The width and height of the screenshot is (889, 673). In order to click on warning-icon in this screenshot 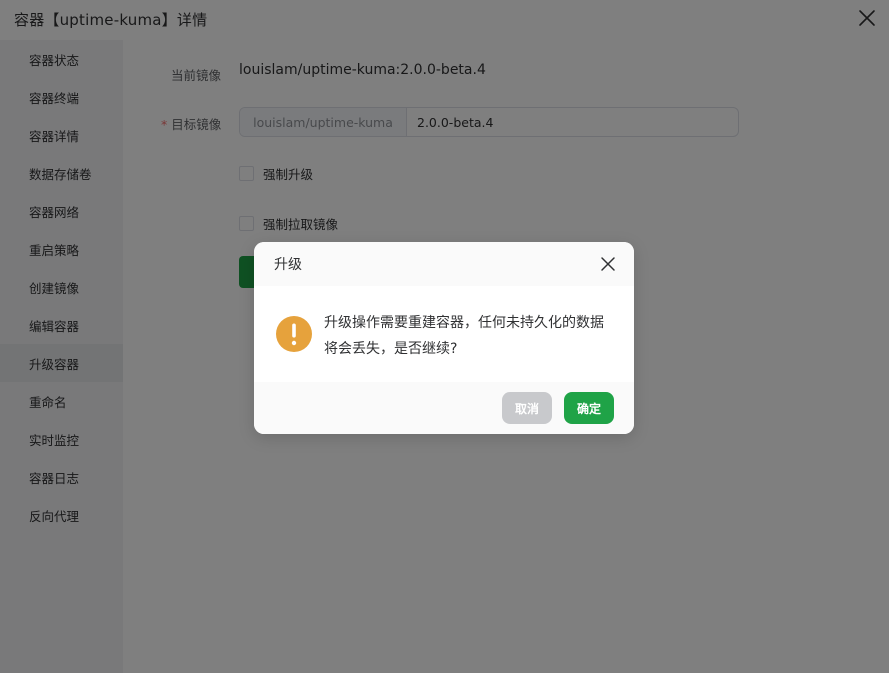, I will do `click(294, 334)`.